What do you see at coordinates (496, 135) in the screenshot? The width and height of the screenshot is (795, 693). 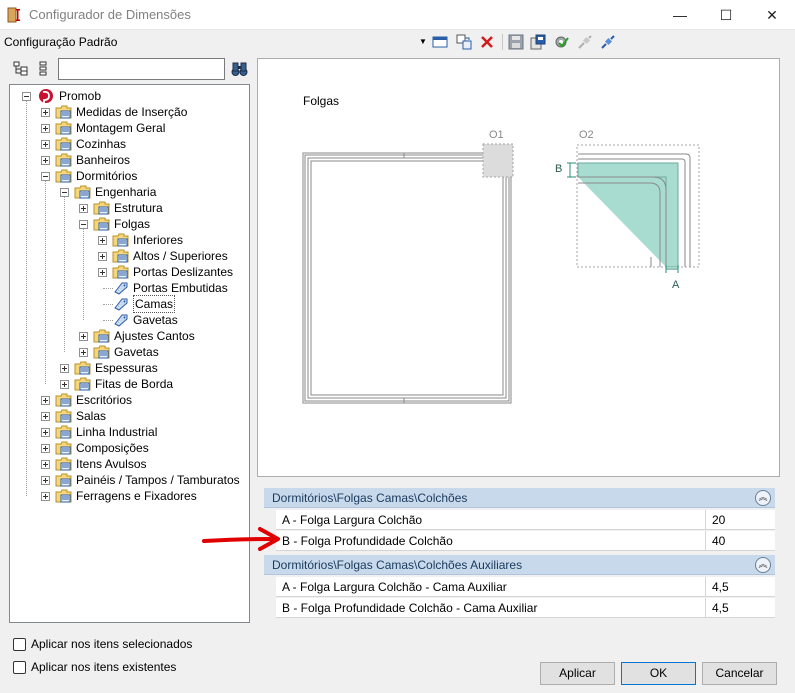 I see `detail1-label: O1` at bounding box center [496, 135].